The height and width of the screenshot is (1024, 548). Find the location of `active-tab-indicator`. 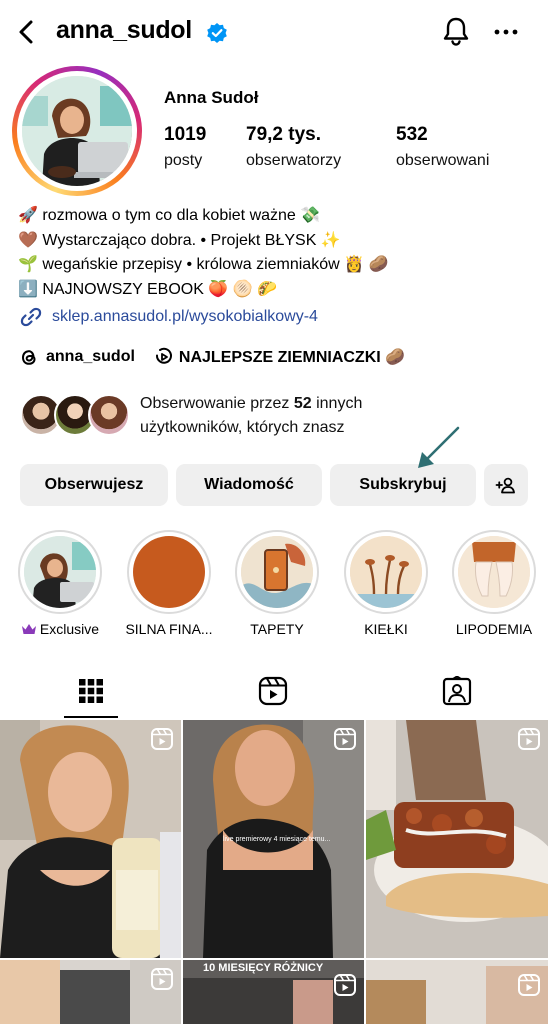

active-tab-indicator is located at coordinates (91, 717).